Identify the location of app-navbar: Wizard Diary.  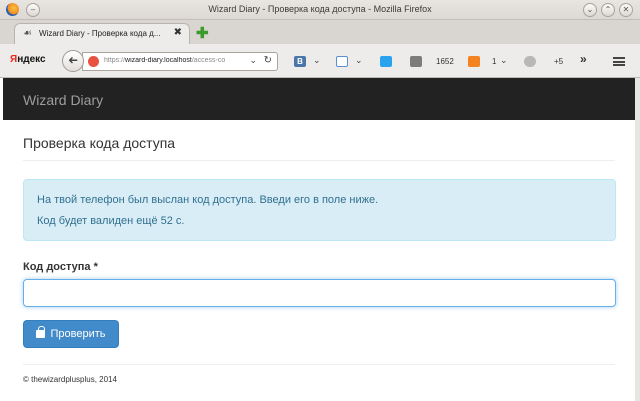
(319, 99).